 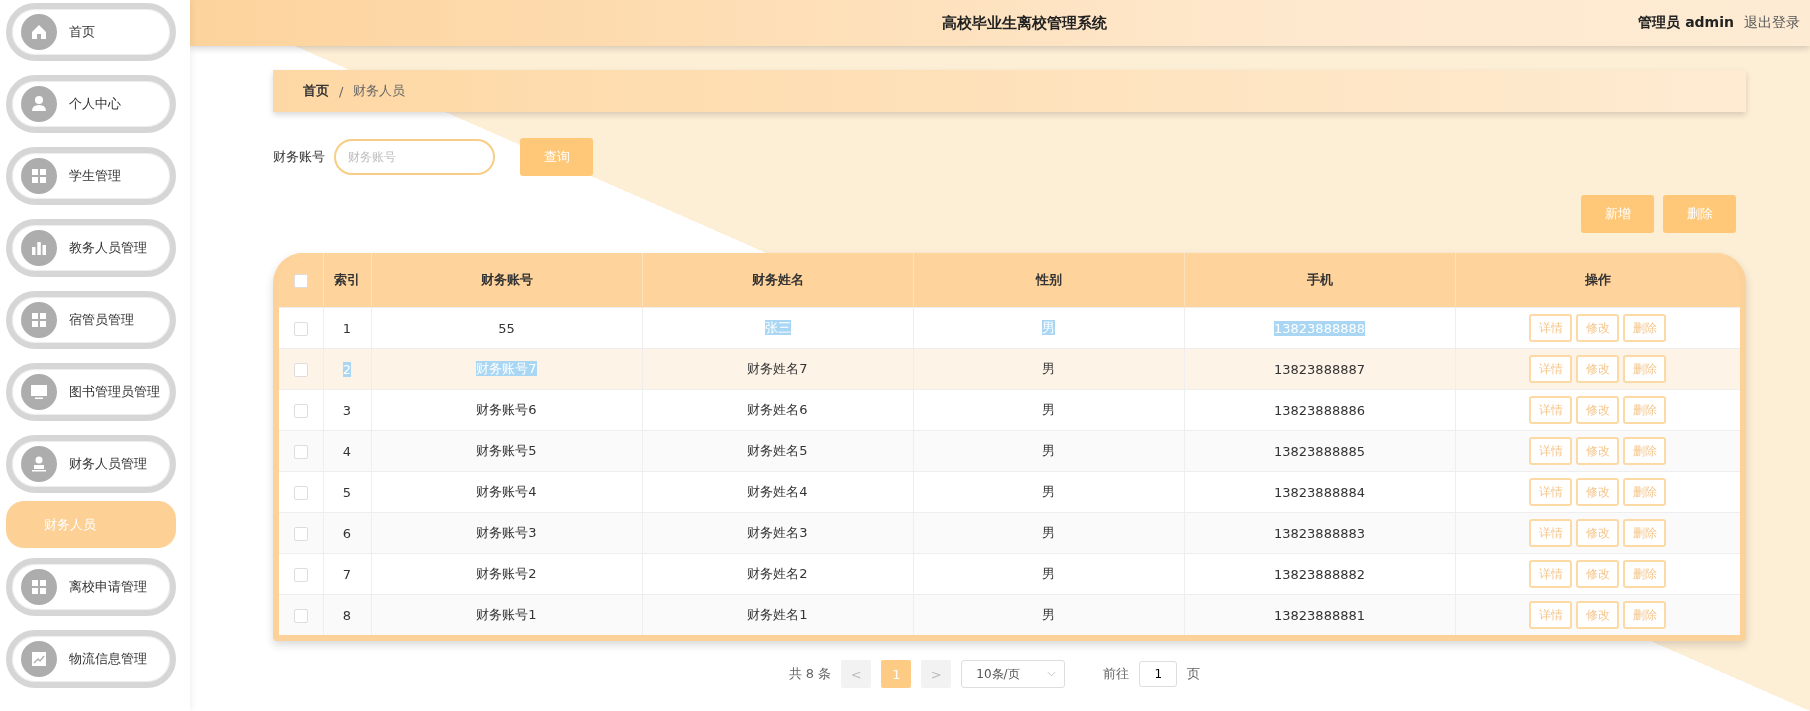 I want to click on menu-item: 物流信息管理, so click(x=91, y=659).